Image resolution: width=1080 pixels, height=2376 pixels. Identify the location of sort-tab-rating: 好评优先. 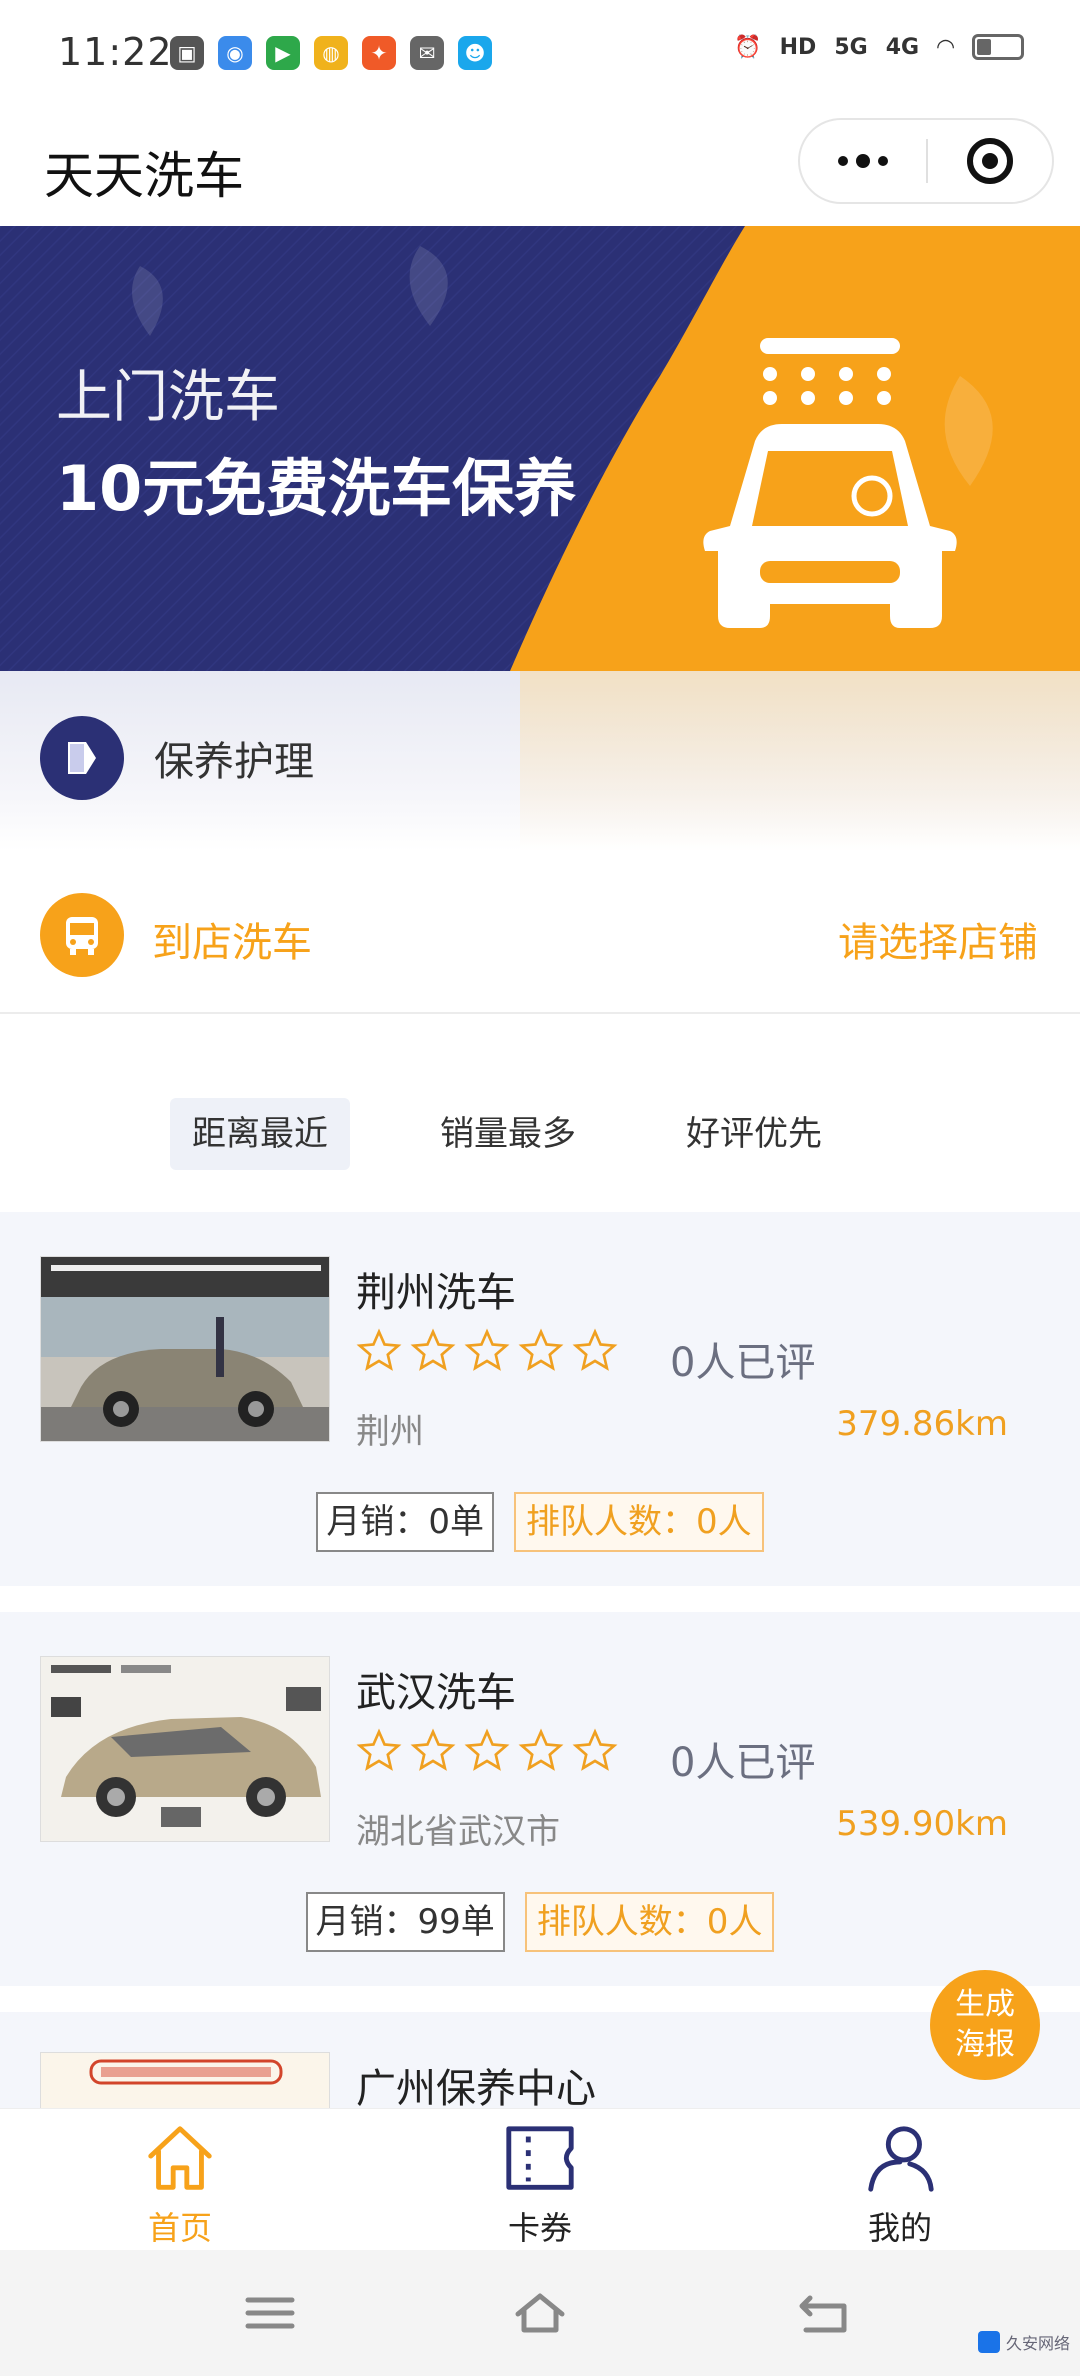
(754, 1134).